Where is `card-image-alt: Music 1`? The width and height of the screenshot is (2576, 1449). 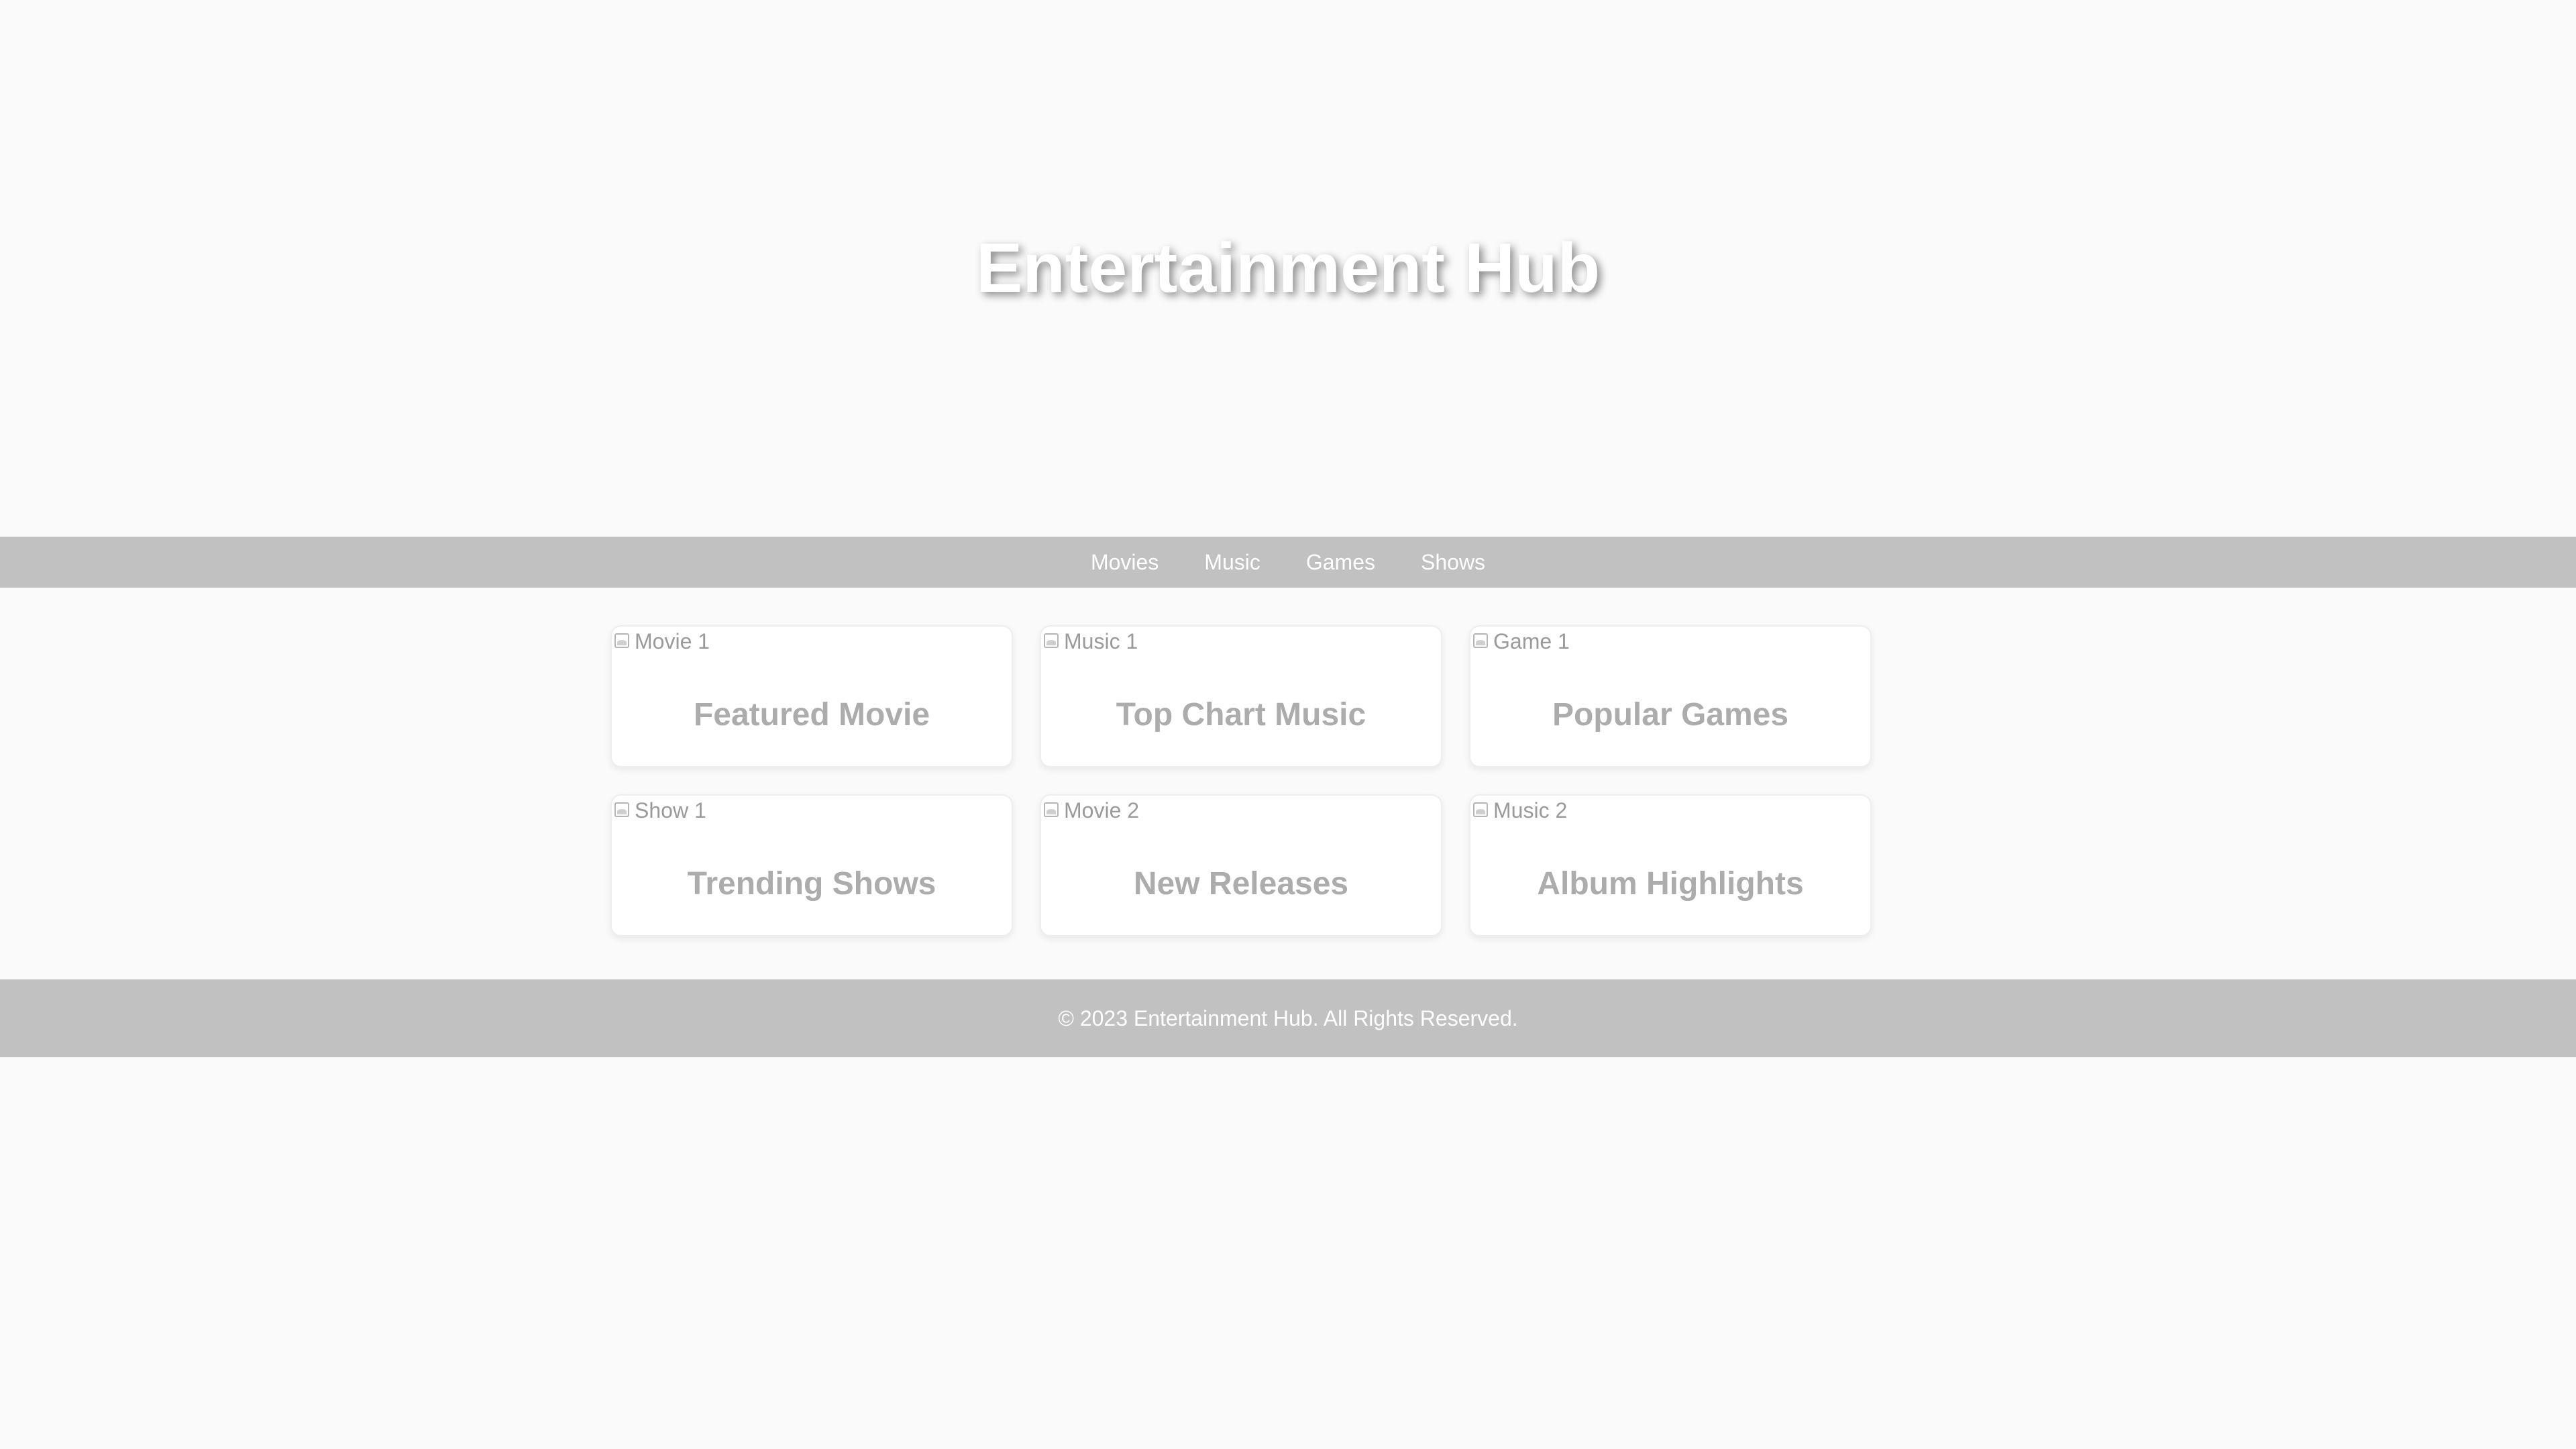
card-image-alt: Music 1 is located at coordinates (1101, 641).